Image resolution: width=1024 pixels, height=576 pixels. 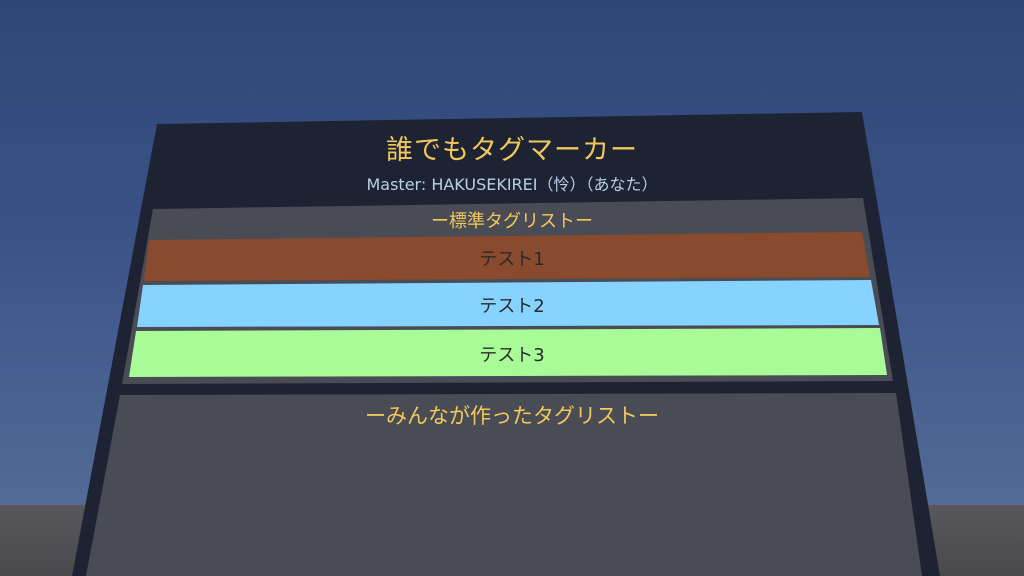 I want to click on user-tag-list-title: ーみんなが作ったタグリストー, so click(x=512, y=416).